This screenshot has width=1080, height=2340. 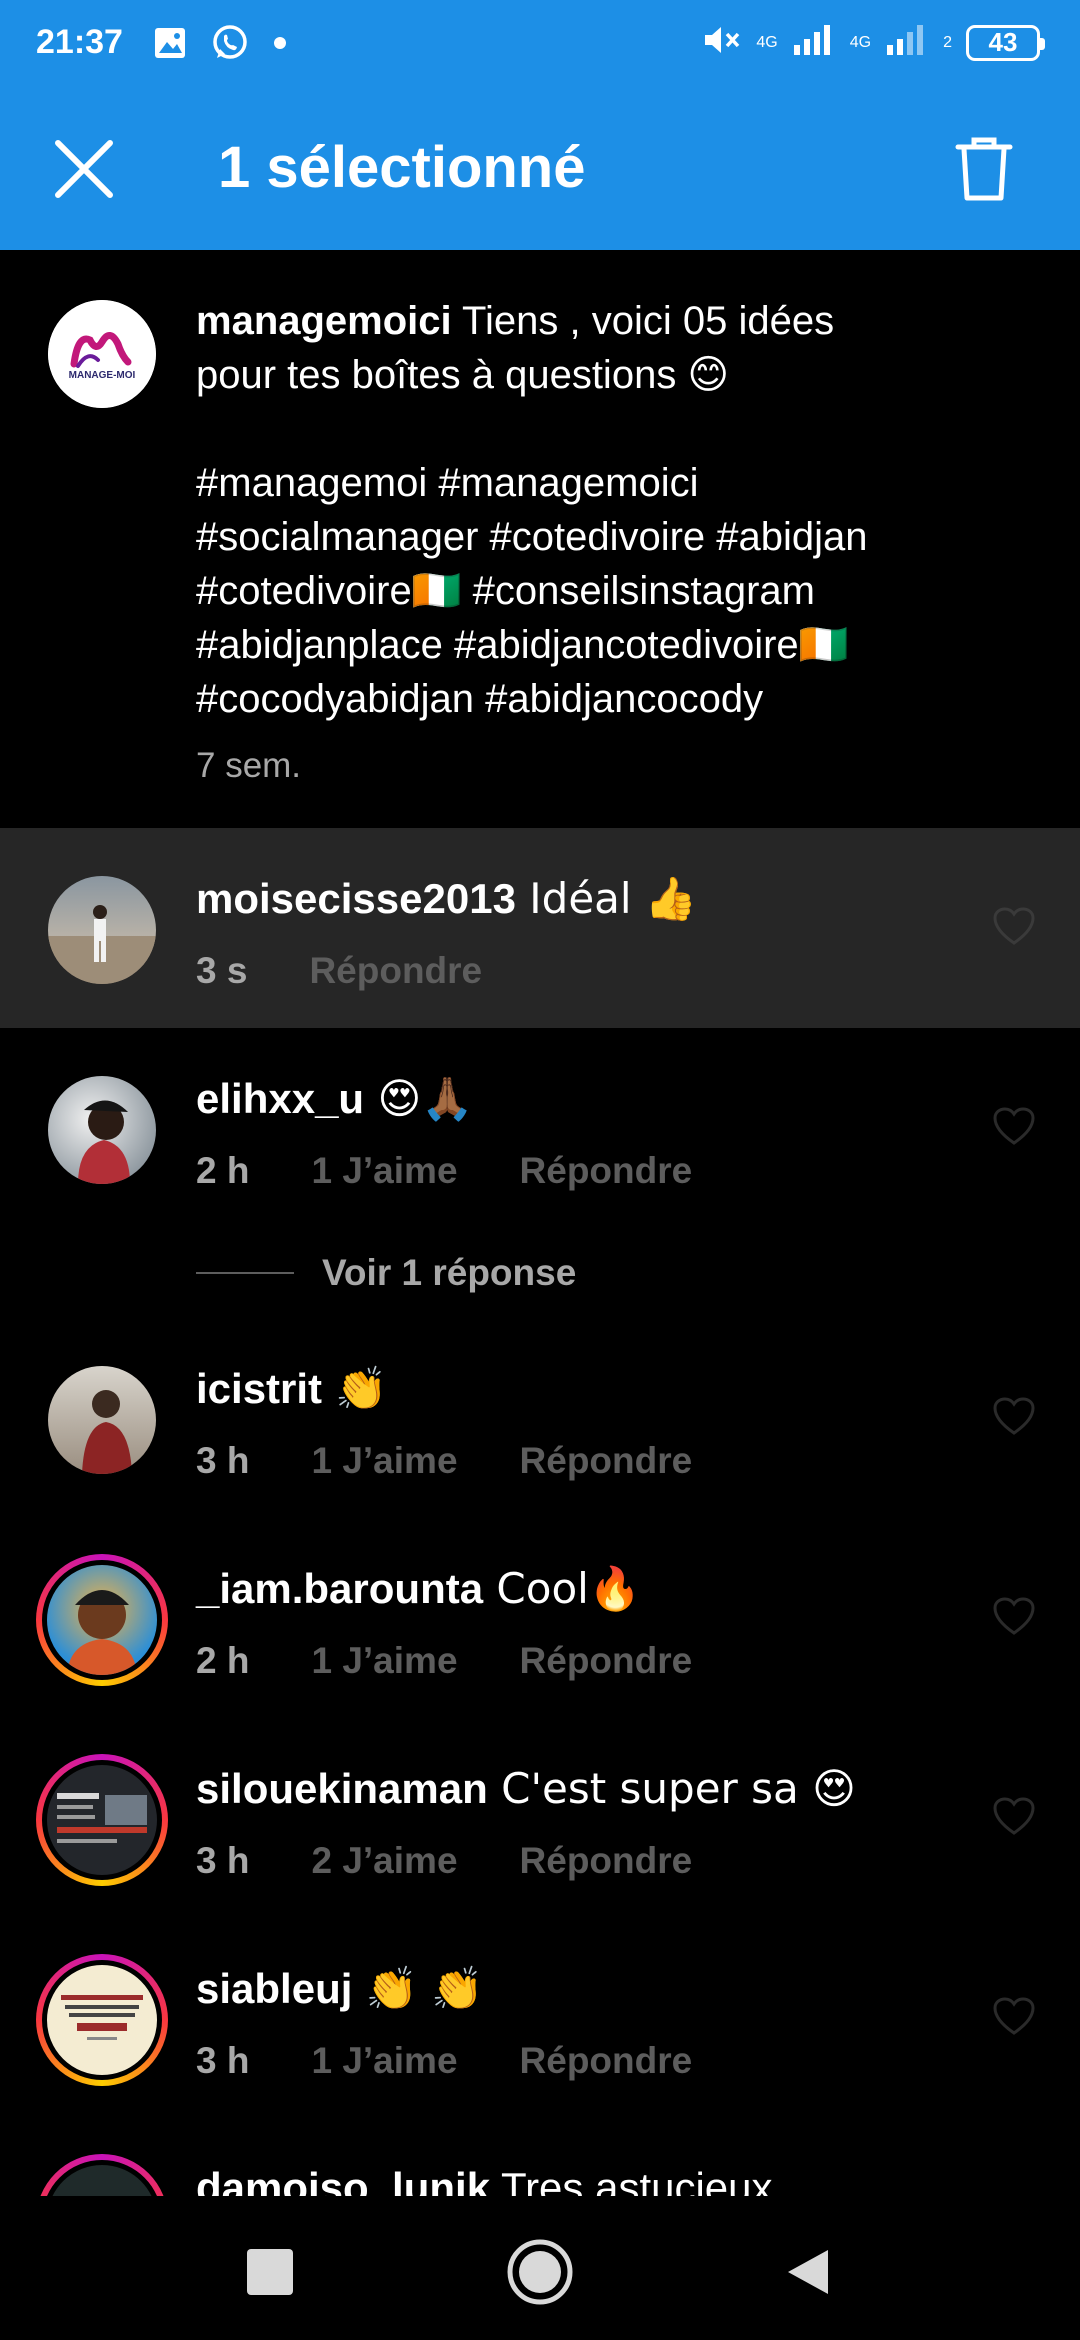 I want to click on comment-username: damoiso_lunik, so click(x=343, y=2180).